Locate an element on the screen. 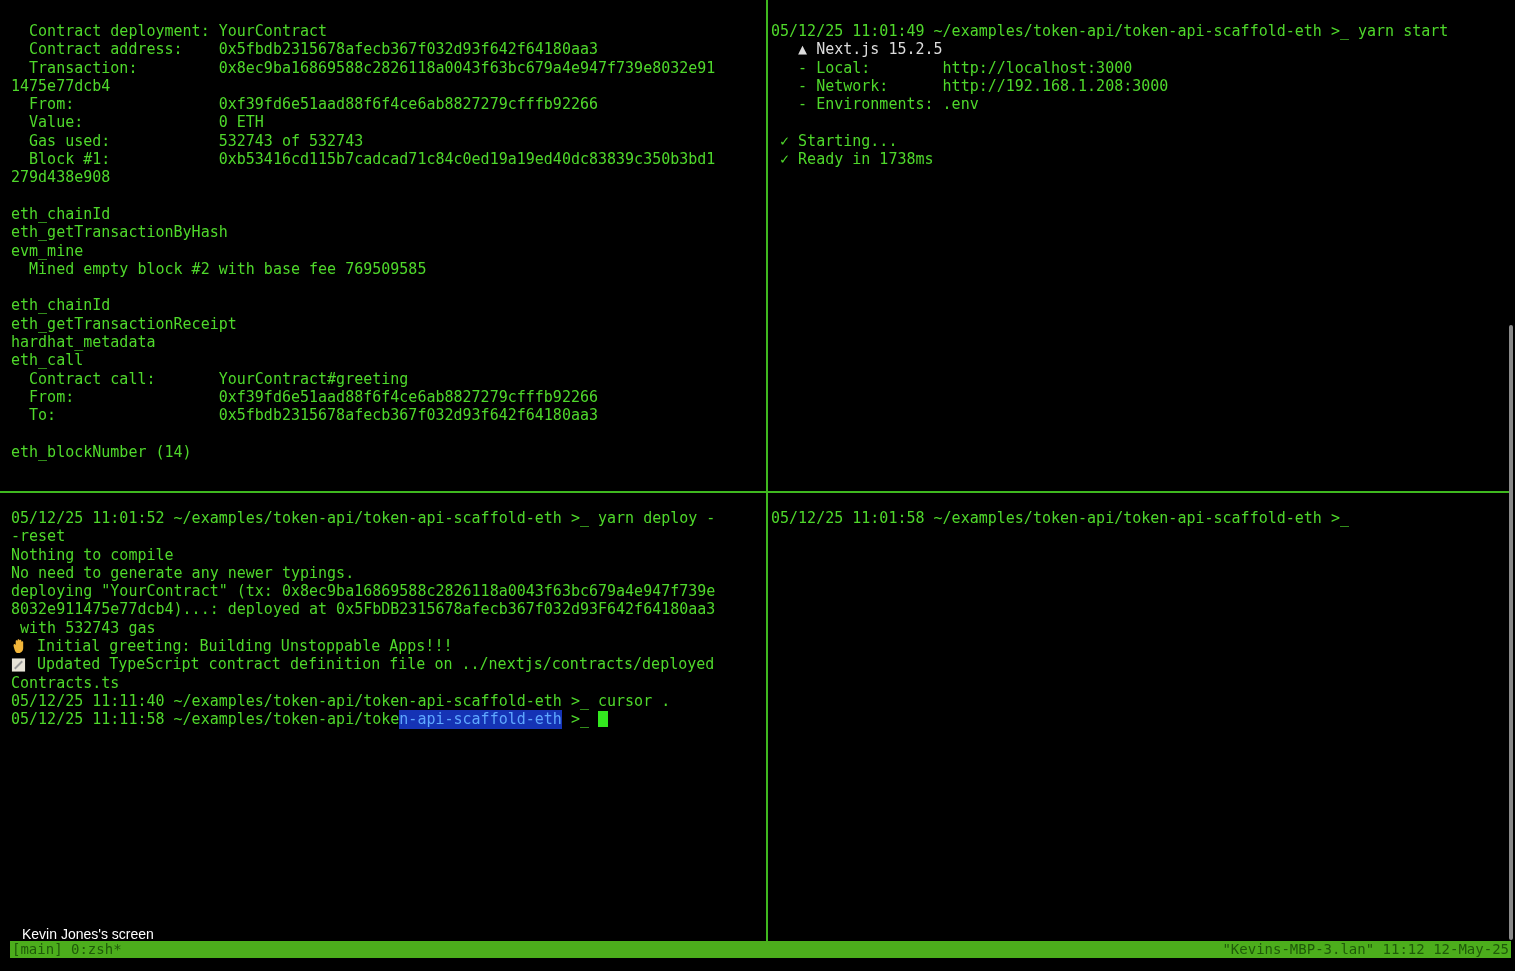  terminal-line: Updated TypeScript contract definition file on ../nextjs/contracts/deployed is located at coordinates (375, 664).